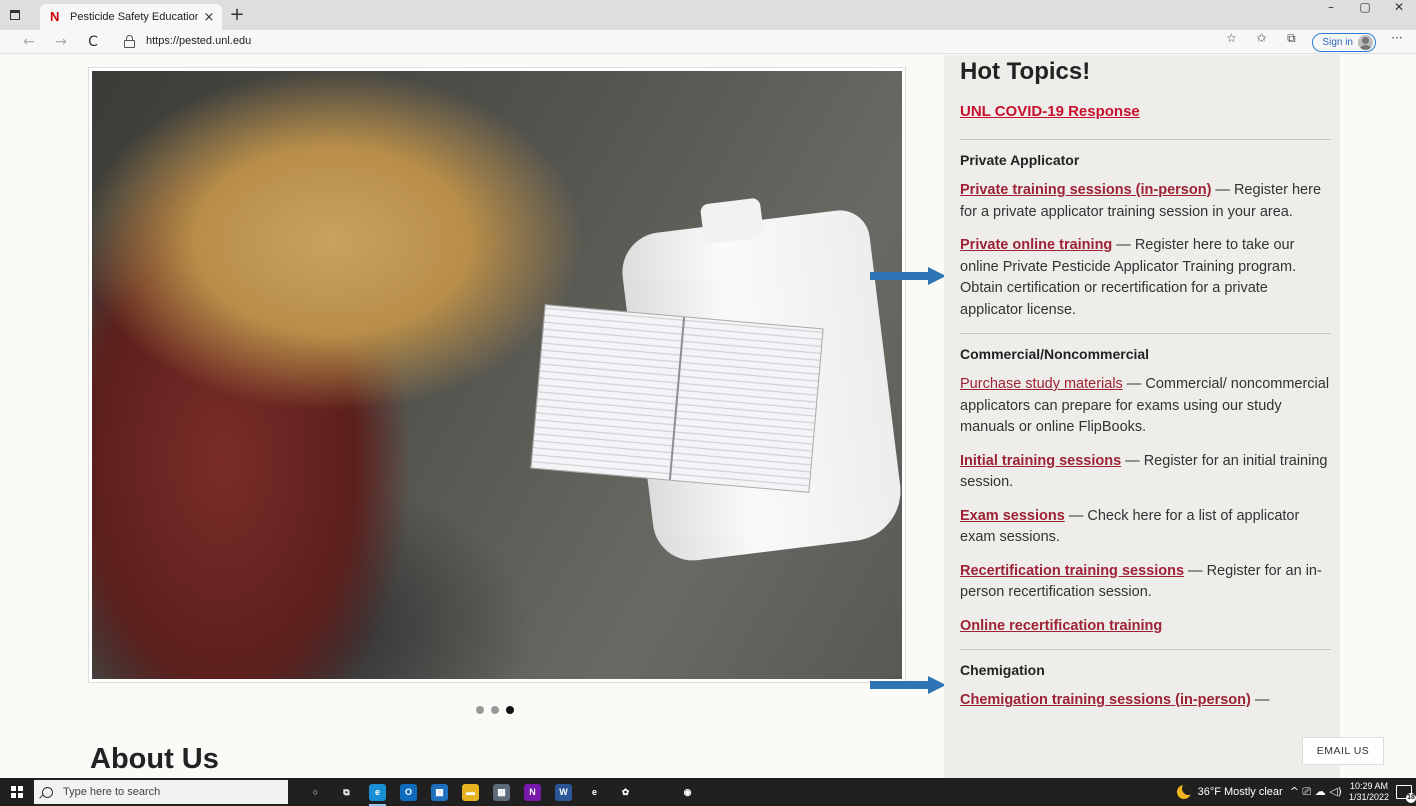  I want to click on add-favorite-icon: ☆, so click(1231, 42).